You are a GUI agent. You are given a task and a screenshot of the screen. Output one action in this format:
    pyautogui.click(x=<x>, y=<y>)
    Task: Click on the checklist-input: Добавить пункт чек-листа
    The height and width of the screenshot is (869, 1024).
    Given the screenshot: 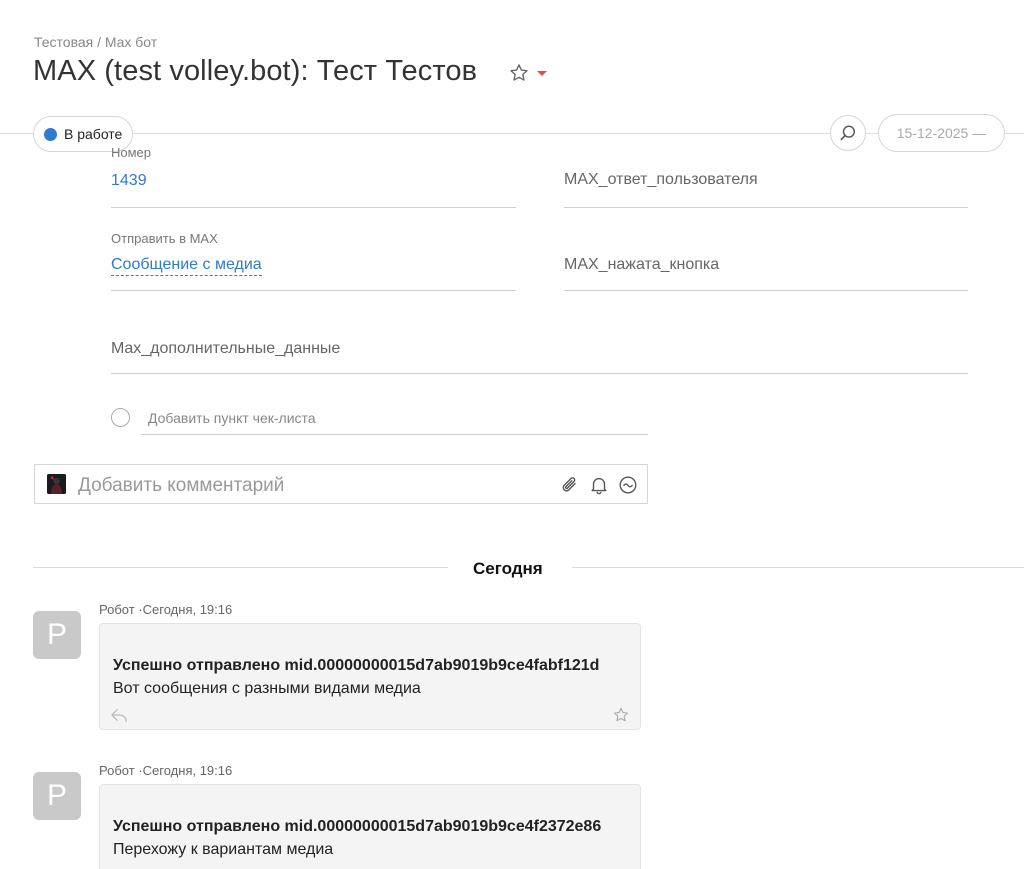 What is the action you would take?
    pyautogui.click(x=394, y=419)
    